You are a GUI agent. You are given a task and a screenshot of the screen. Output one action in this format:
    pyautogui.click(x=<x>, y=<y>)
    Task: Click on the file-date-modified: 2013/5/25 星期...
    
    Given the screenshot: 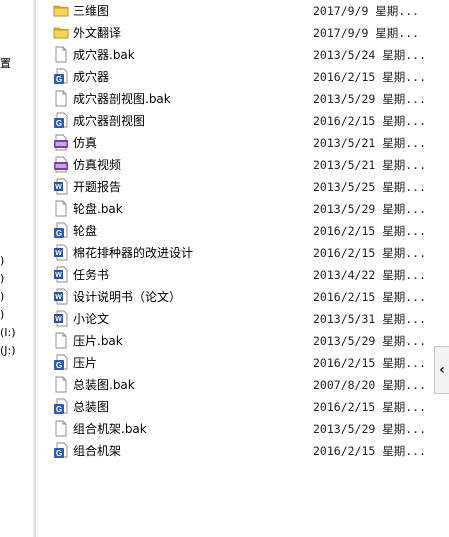 What is the action you would take?
    pyautogui.click(x=370, y=187)
    